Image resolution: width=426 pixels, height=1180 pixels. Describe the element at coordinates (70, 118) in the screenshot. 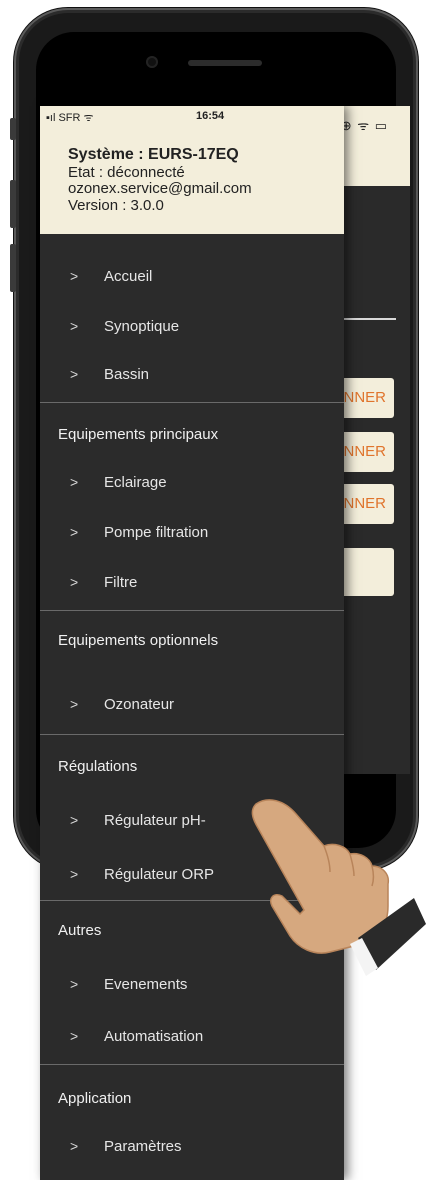

I see `signal-carrier: ▪ıl SFR ᯤ` at that location.